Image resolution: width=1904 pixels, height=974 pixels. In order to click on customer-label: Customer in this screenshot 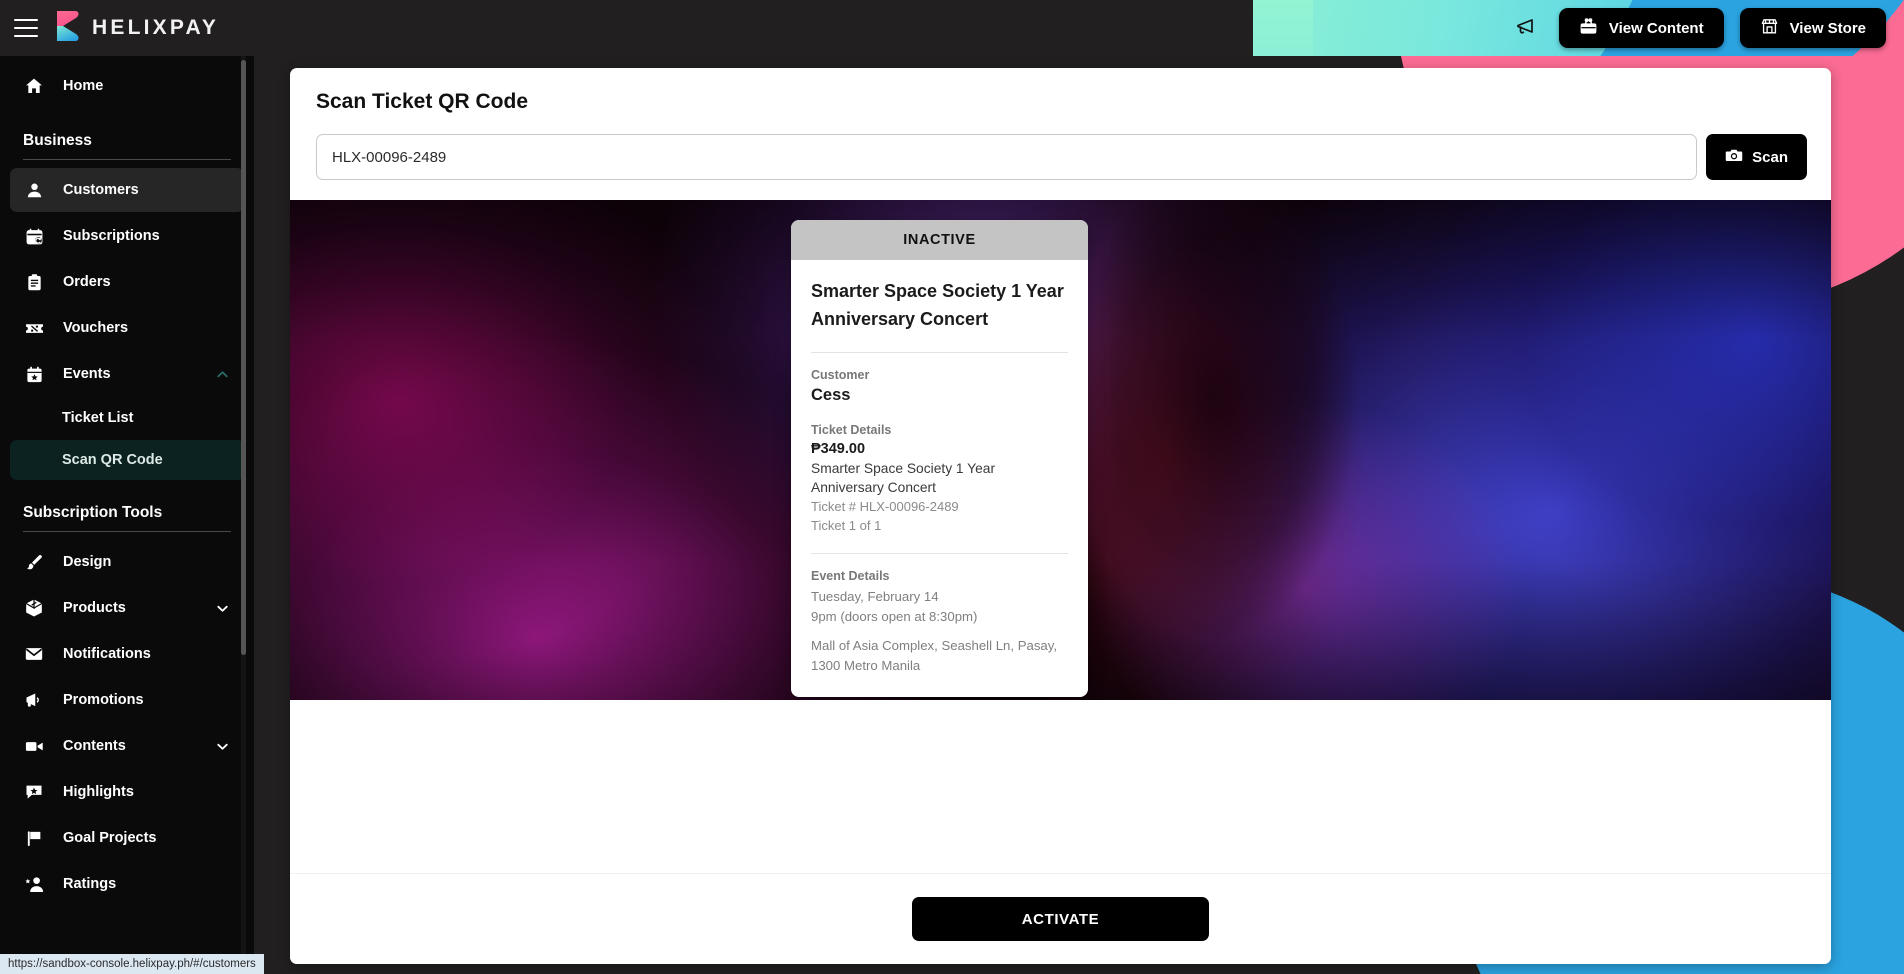, I will do `click(840, 374)`.